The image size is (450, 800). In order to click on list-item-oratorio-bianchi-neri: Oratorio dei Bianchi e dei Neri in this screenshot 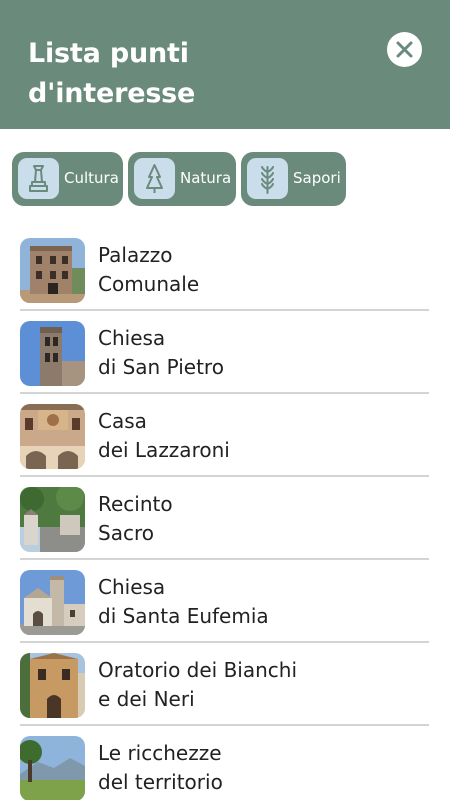, I will do `click(224, 684)`.